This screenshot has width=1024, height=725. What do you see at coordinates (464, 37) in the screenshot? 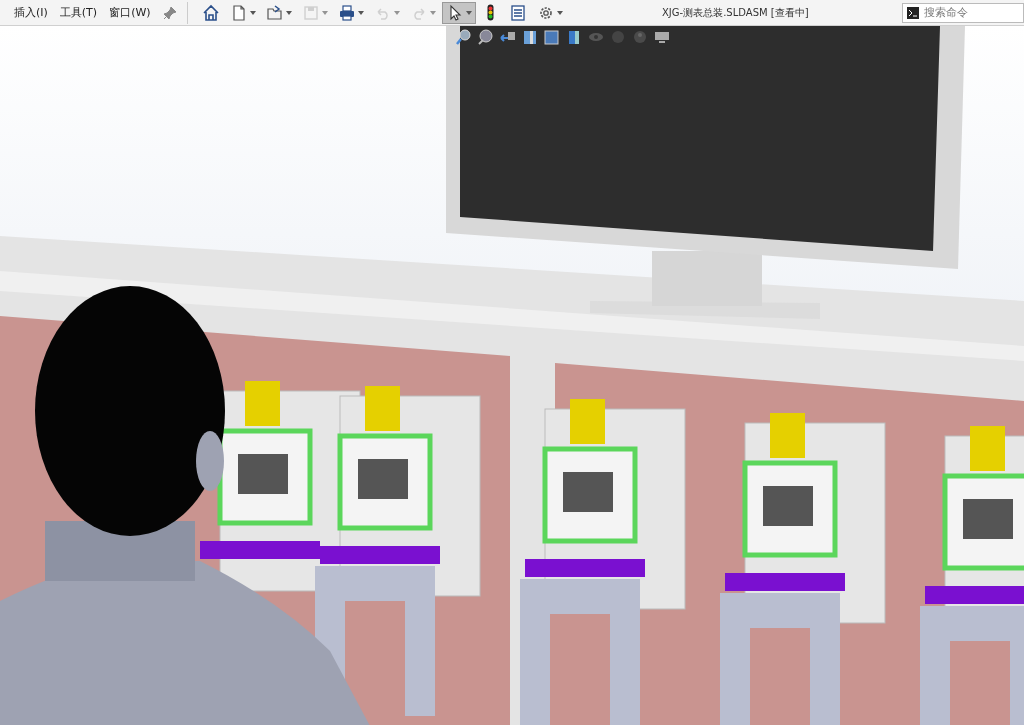
I see `zoom-to-fit-icon` at bounding box center [464, 37].